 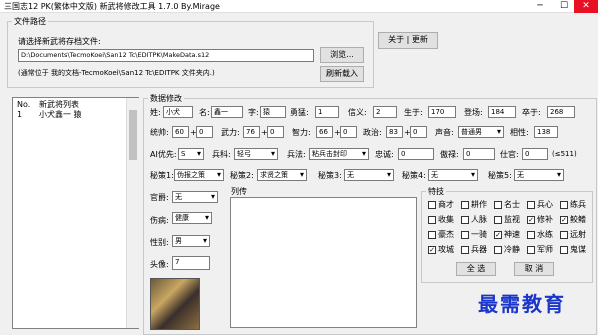 What do you see at coordinates (327, 112) in the screenshot?
I see `valor-input: 1` at bounding box center [327, 112].